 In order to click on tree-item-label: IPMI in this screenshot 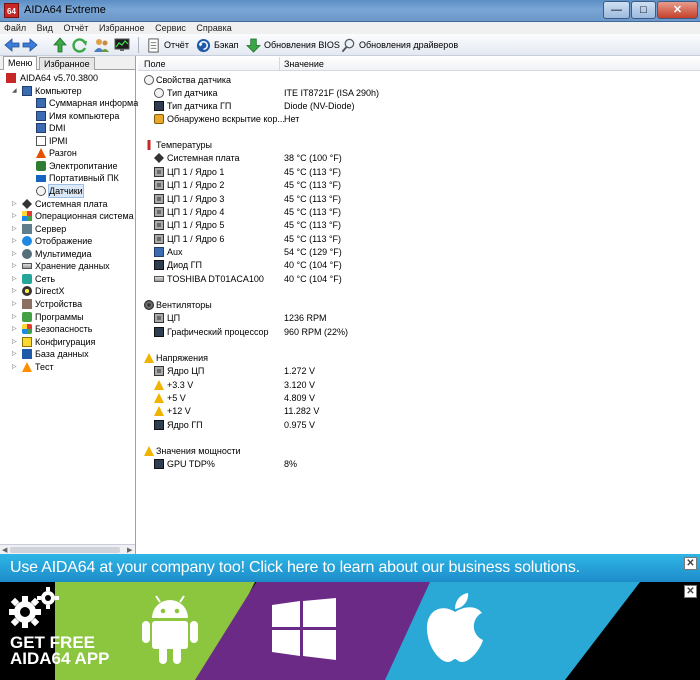, I will do `click(58, 141)`.